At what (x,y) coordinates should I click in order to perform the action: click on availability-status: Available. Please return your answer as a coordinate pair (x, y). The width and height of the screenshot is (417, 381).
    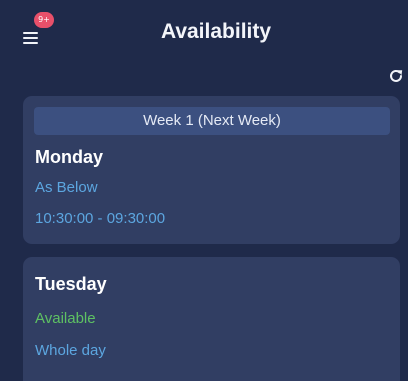
    Looking at the image, I should click on (65, 318).